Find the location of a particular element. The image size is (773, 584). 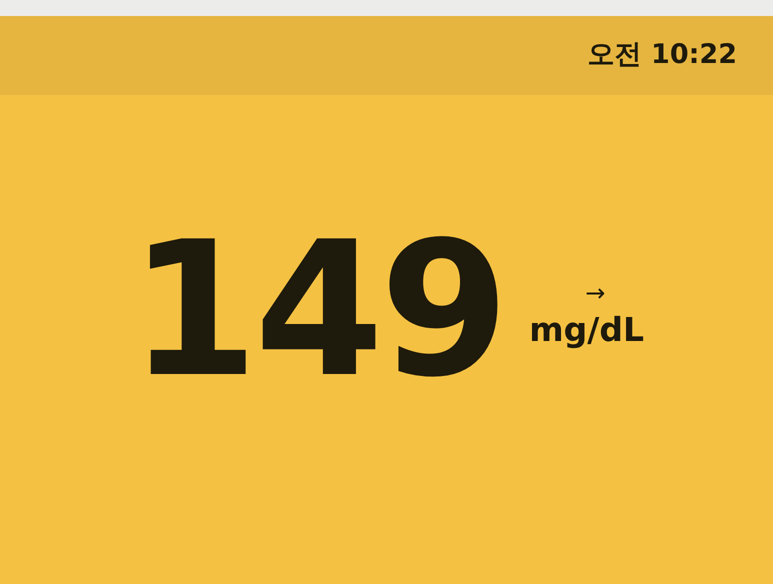

time-text: 오전 10:22 is located at coordinates (662, 55).